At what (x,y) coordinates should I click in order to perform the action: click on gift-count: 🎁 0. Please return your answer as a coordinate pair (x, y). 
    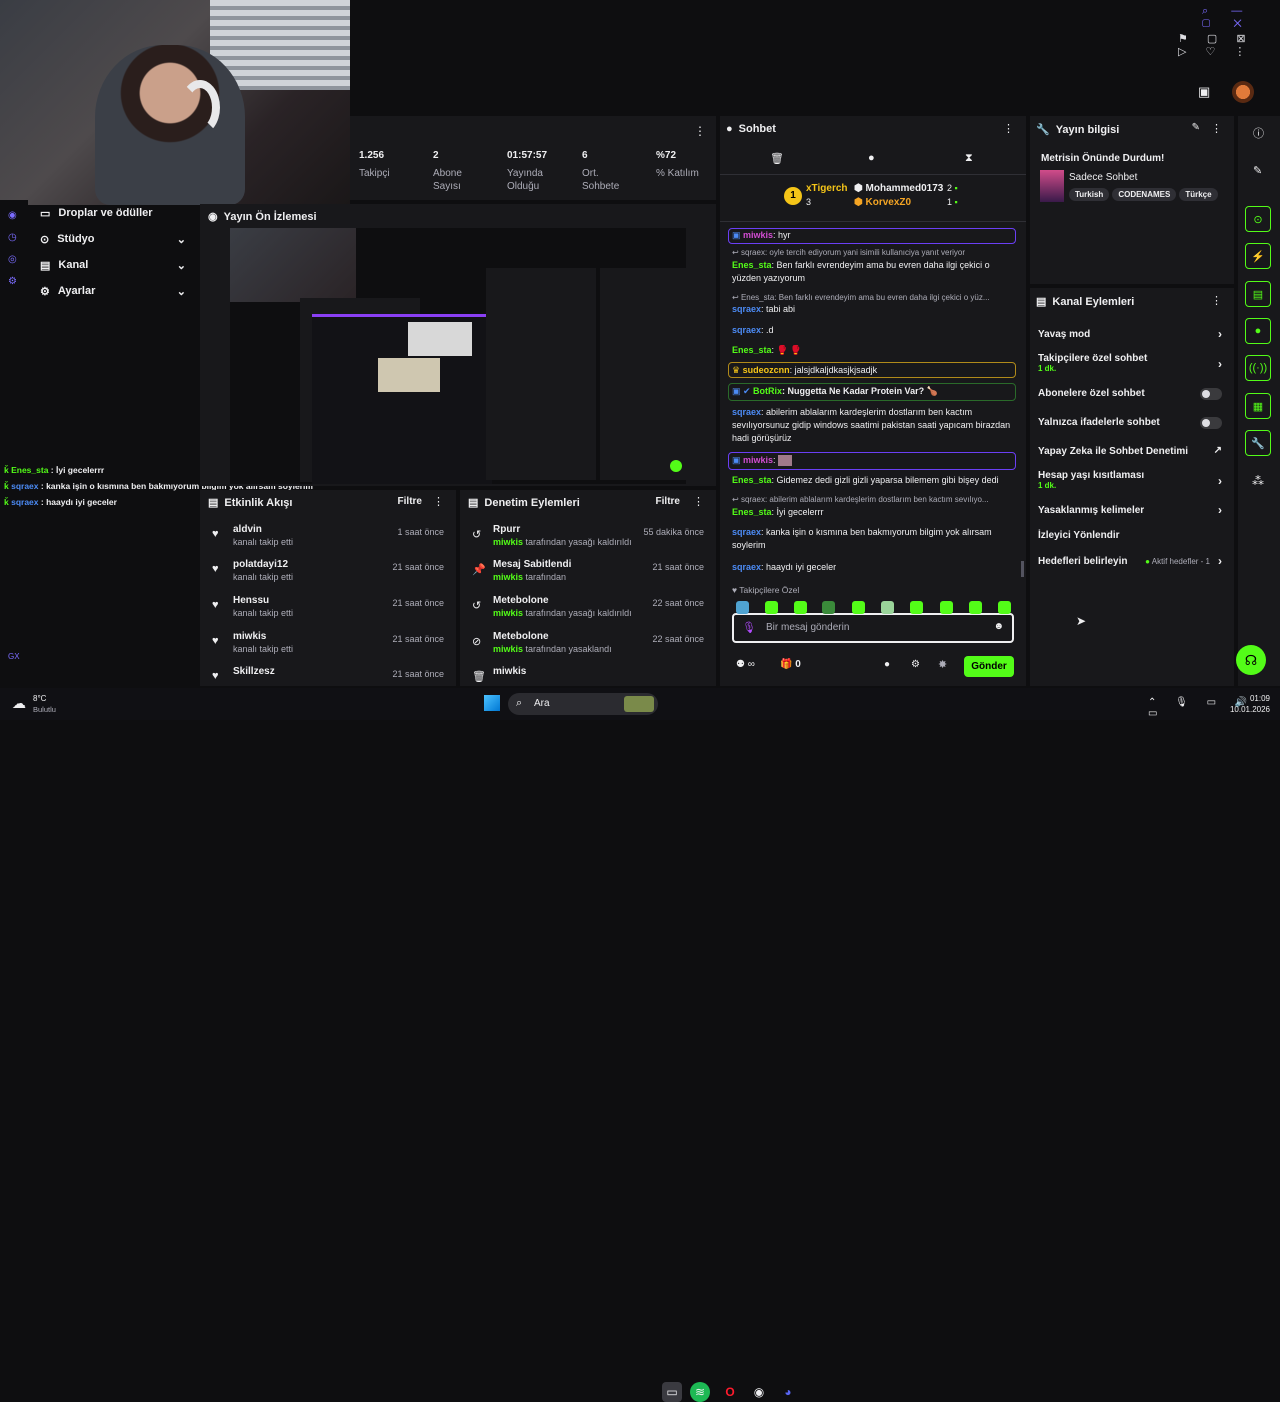
    Looking at the image, I should click on (790, 664).